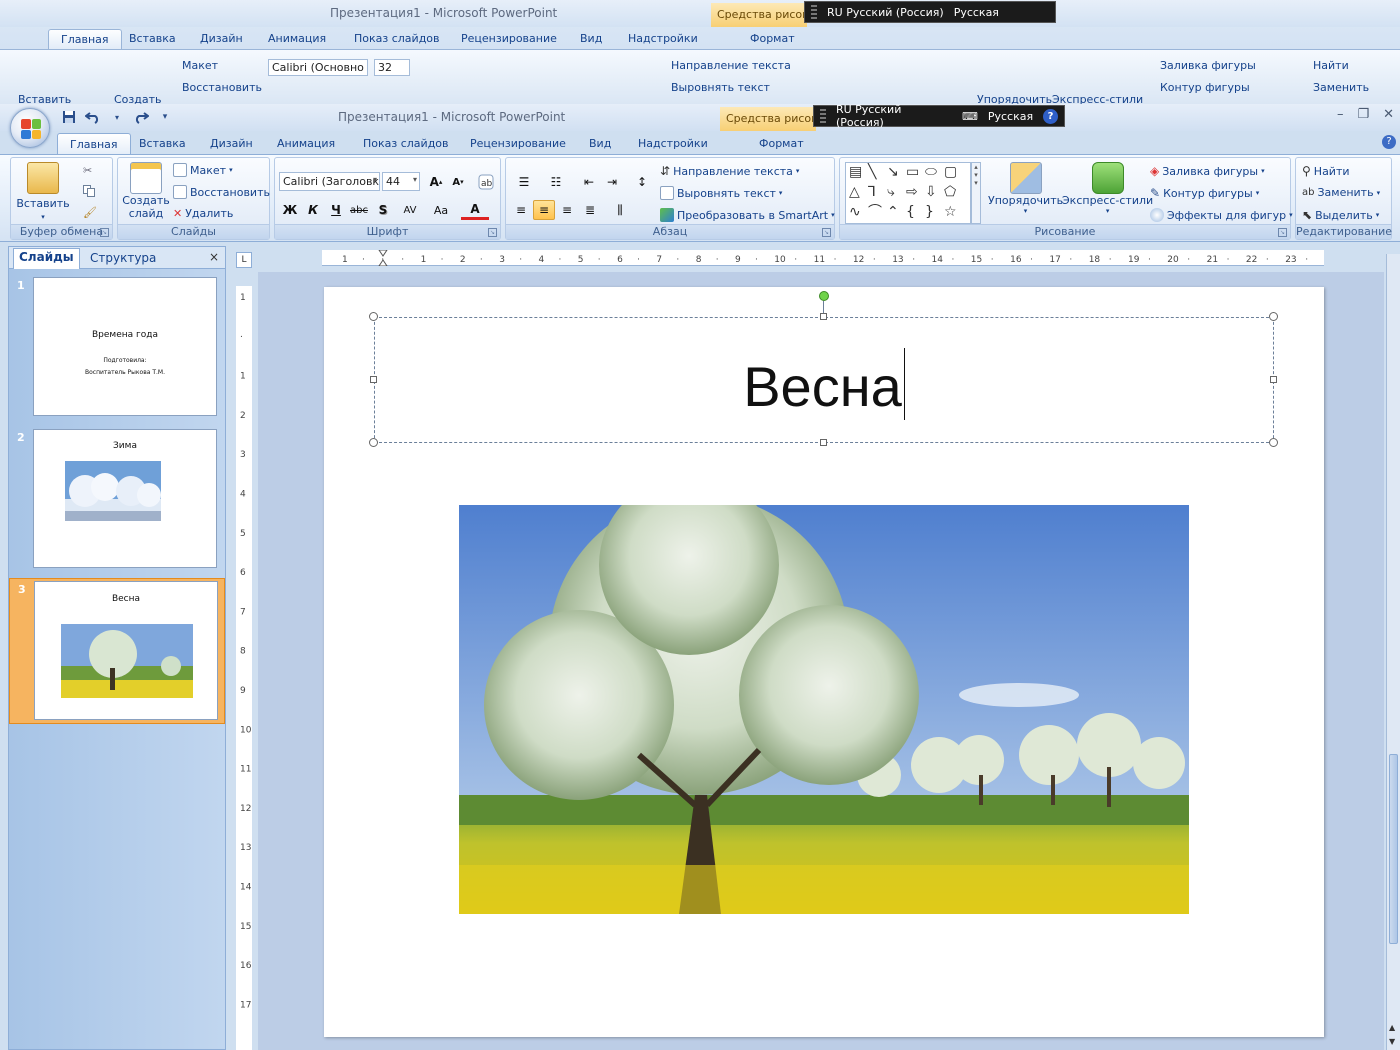  I want to click on keyboard-label: Русская, so click(1010, 116).